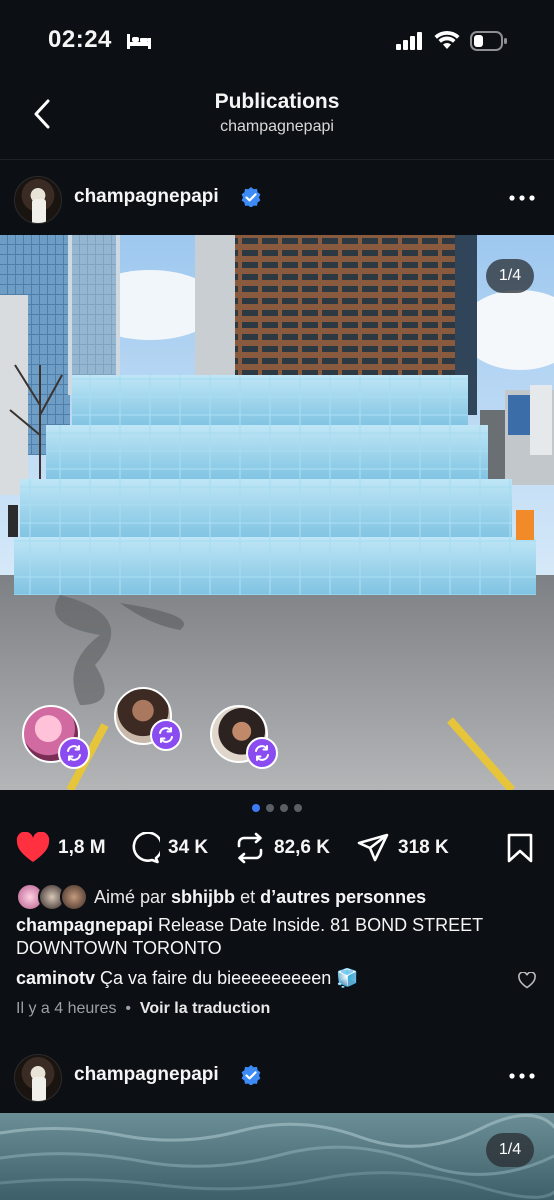 The height and width of the screenshot is (1200, 554). I want to click on post-image: 1/4, so click(277, 1156).